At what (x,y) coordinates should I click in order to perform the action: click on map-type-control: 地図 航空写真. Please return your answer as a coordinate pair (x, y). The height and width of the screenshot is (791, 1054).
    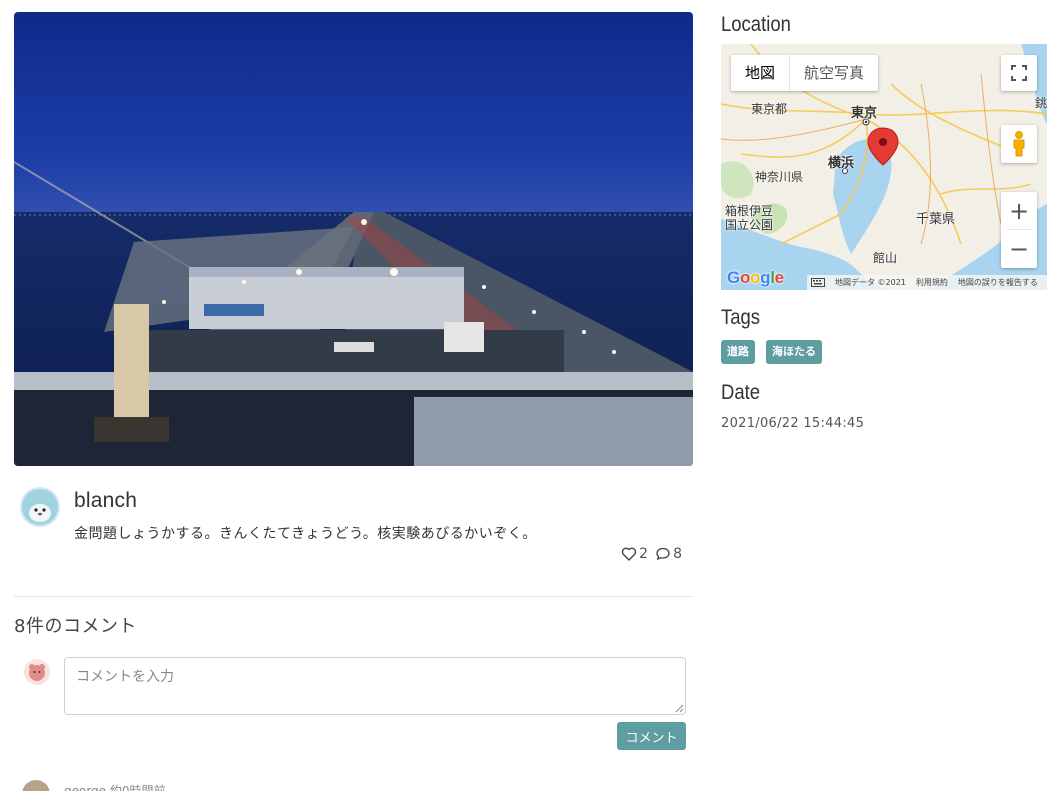
    Looking at the image, I should click on (805, 73).